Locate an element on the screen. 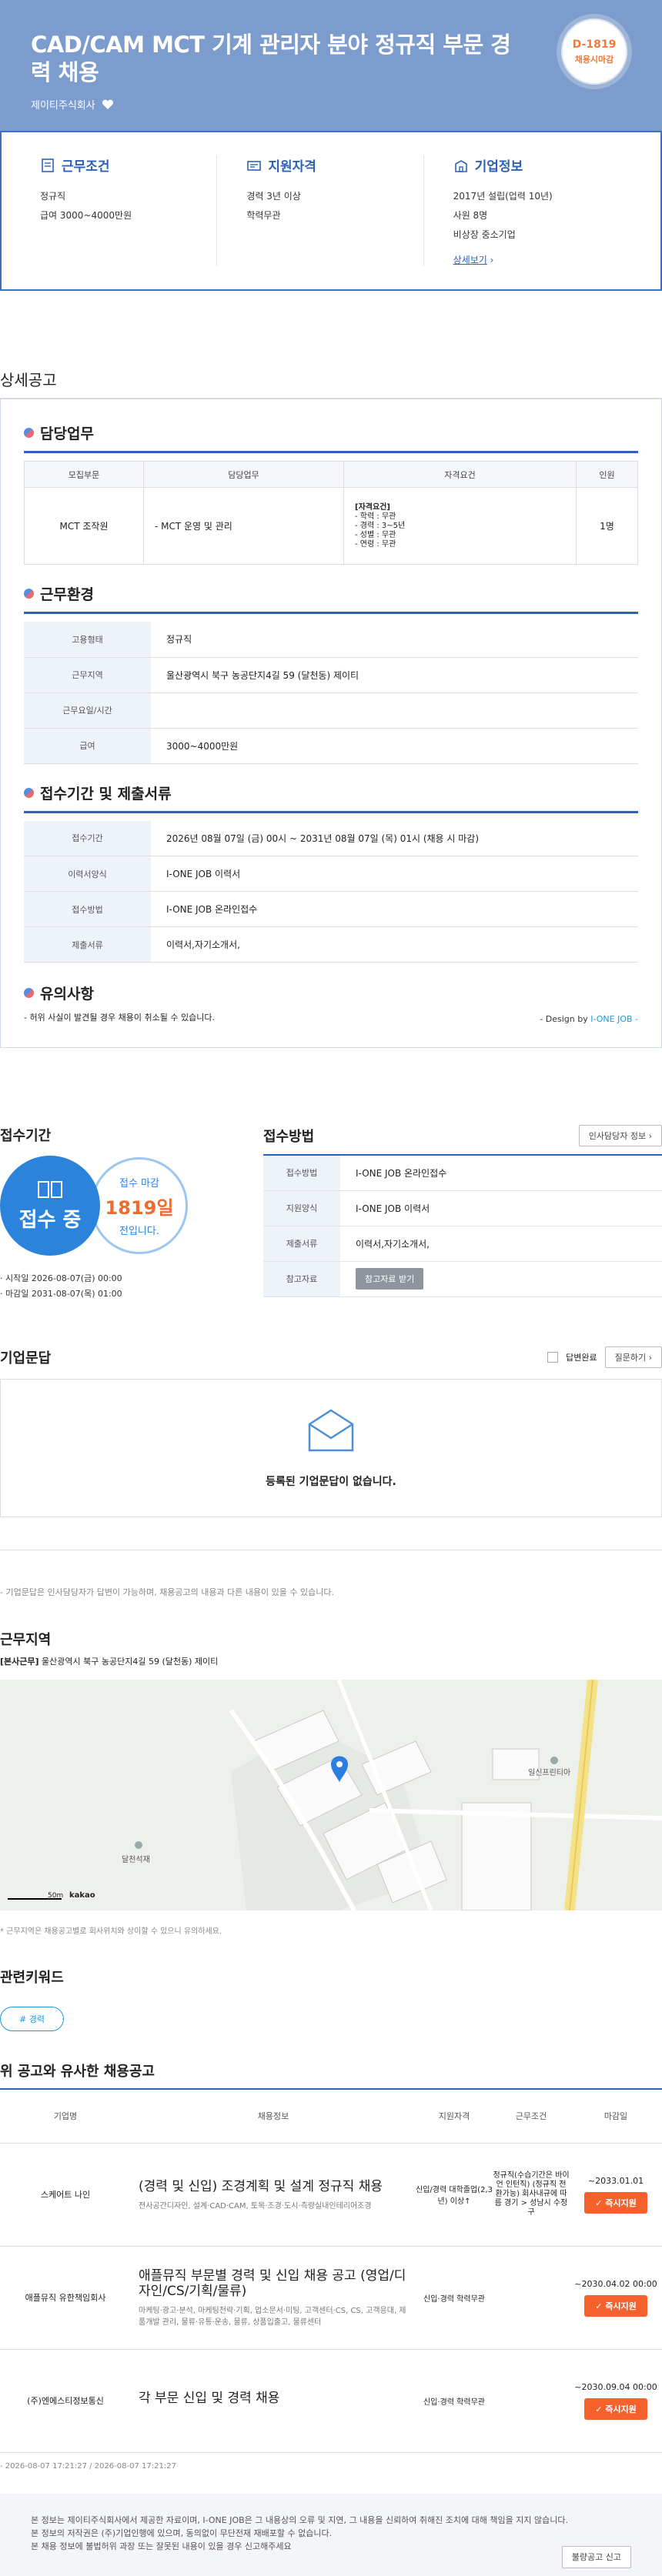  period-title: 접수기간 및 제출서류 is located at coordinates (106, 794).